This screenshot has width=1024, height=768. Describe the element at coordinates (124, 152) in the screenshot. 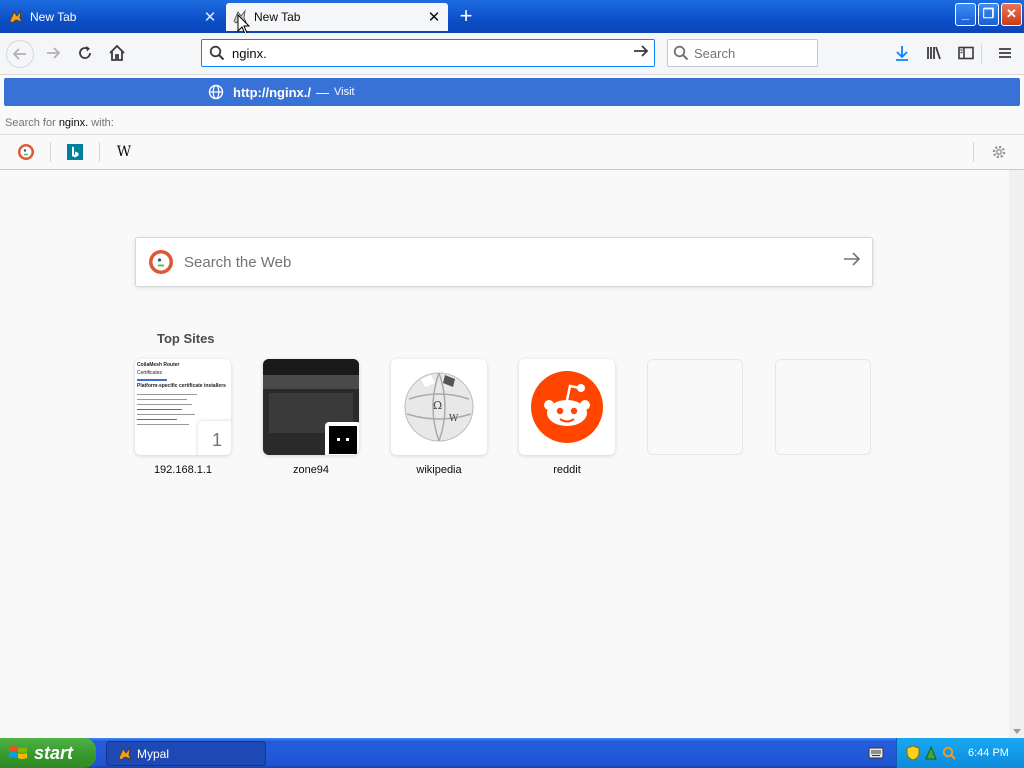

I see `wikipedia-engine-button: W` at that location.